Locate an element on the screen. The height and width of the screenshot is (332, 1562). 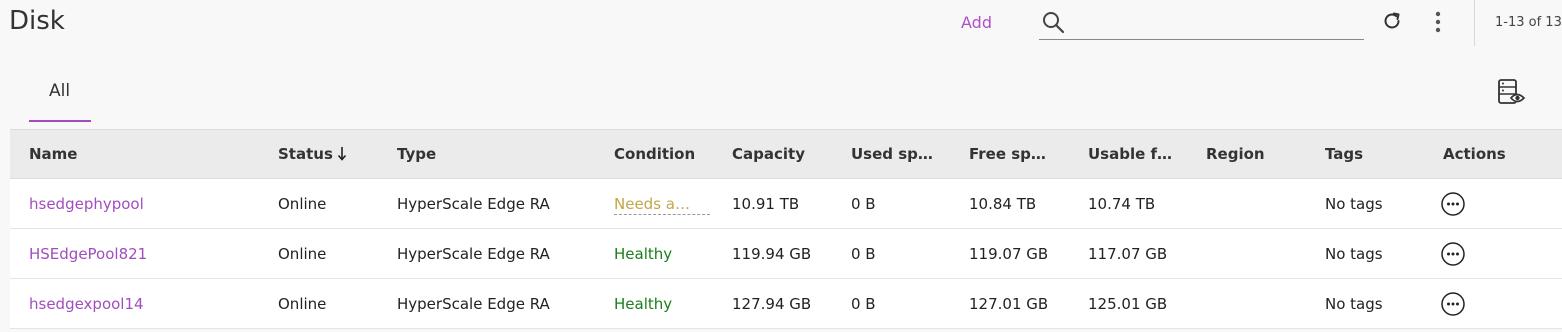
column-header-tags: Tags is located at coordinates (1344, 154).